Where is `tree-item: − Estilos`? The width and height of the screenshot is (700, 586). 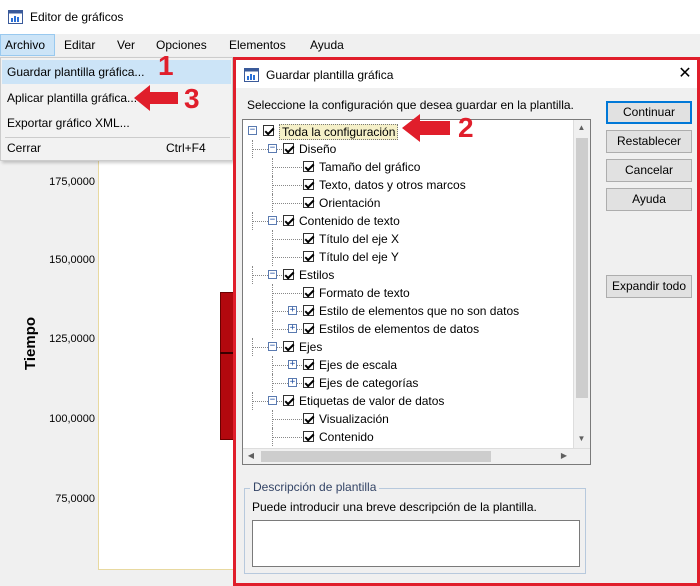 tree-item: − Estilos is located at coordinates (408, 275).